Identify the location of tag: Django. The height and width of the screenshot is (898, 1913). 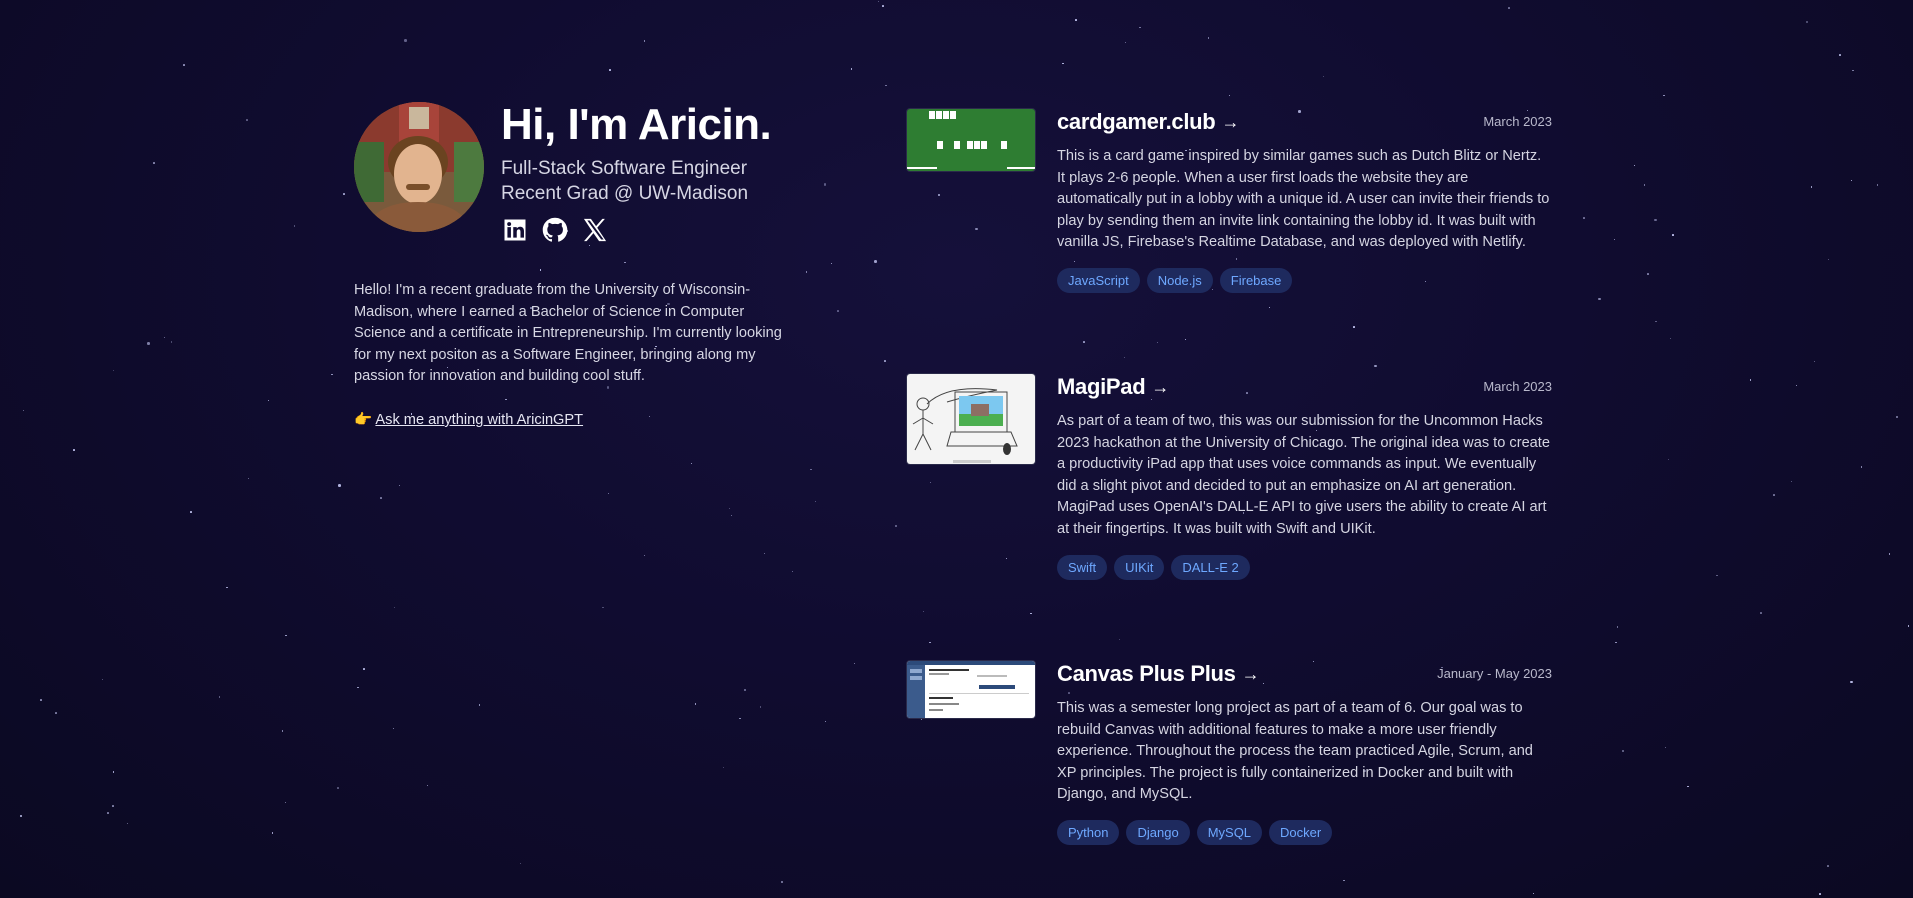
(1158, 832).